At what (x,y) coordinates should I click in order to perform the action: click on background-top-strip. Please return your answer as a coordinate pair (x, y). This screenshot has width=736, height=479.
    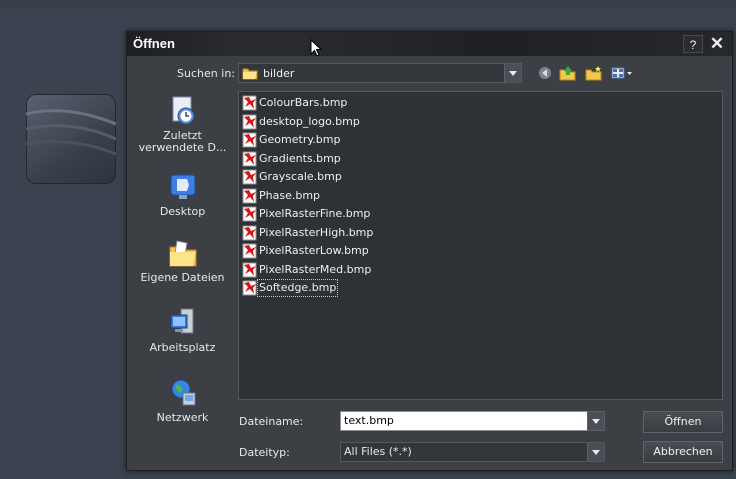
    Looking at the image, I should click on (368, 4).